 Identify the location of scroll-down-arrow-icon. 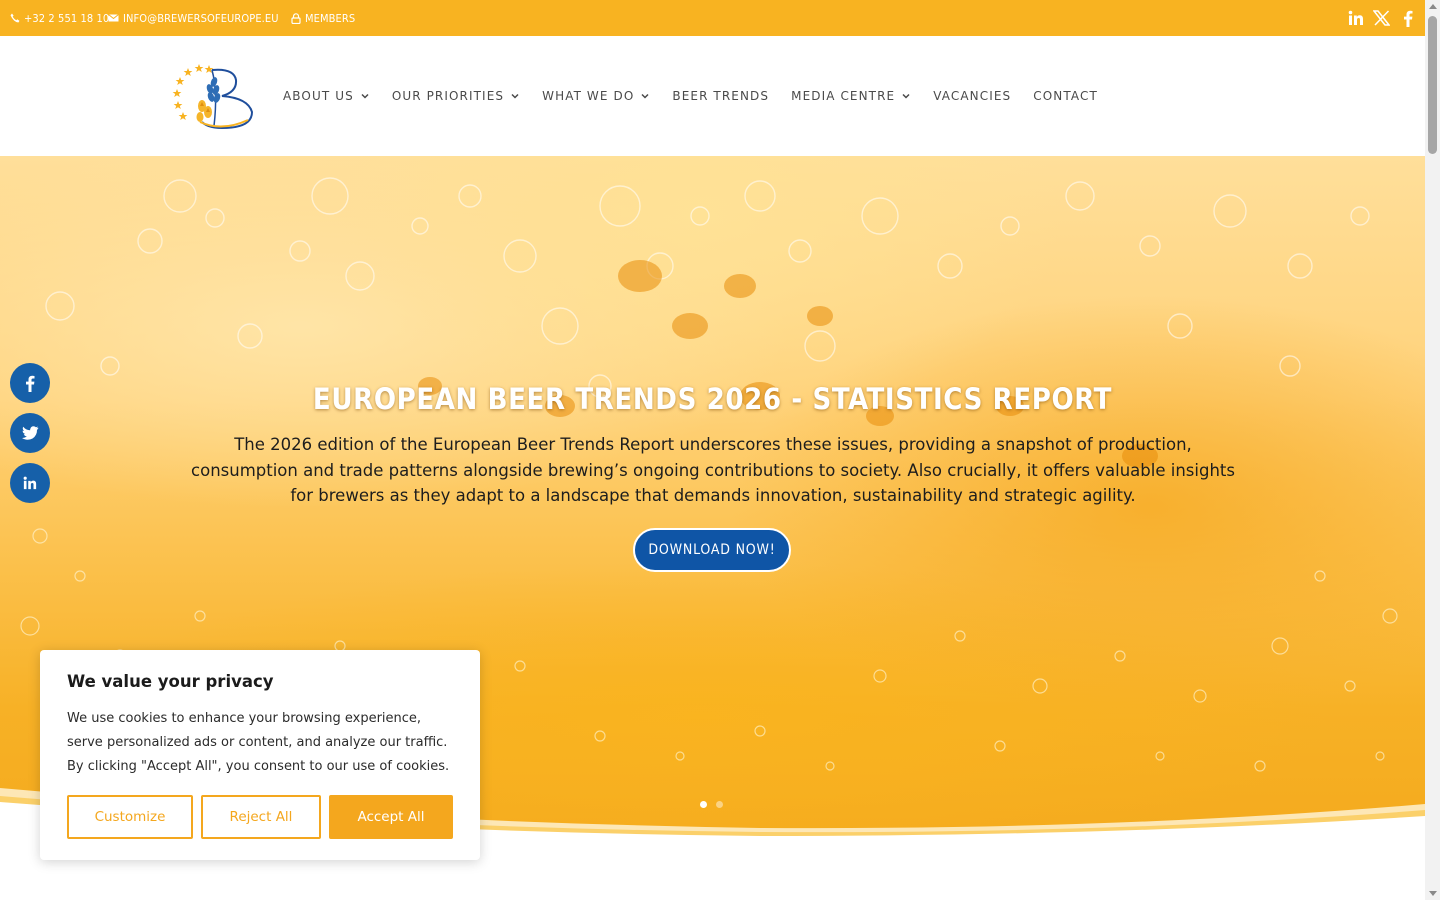
(1433, 893).